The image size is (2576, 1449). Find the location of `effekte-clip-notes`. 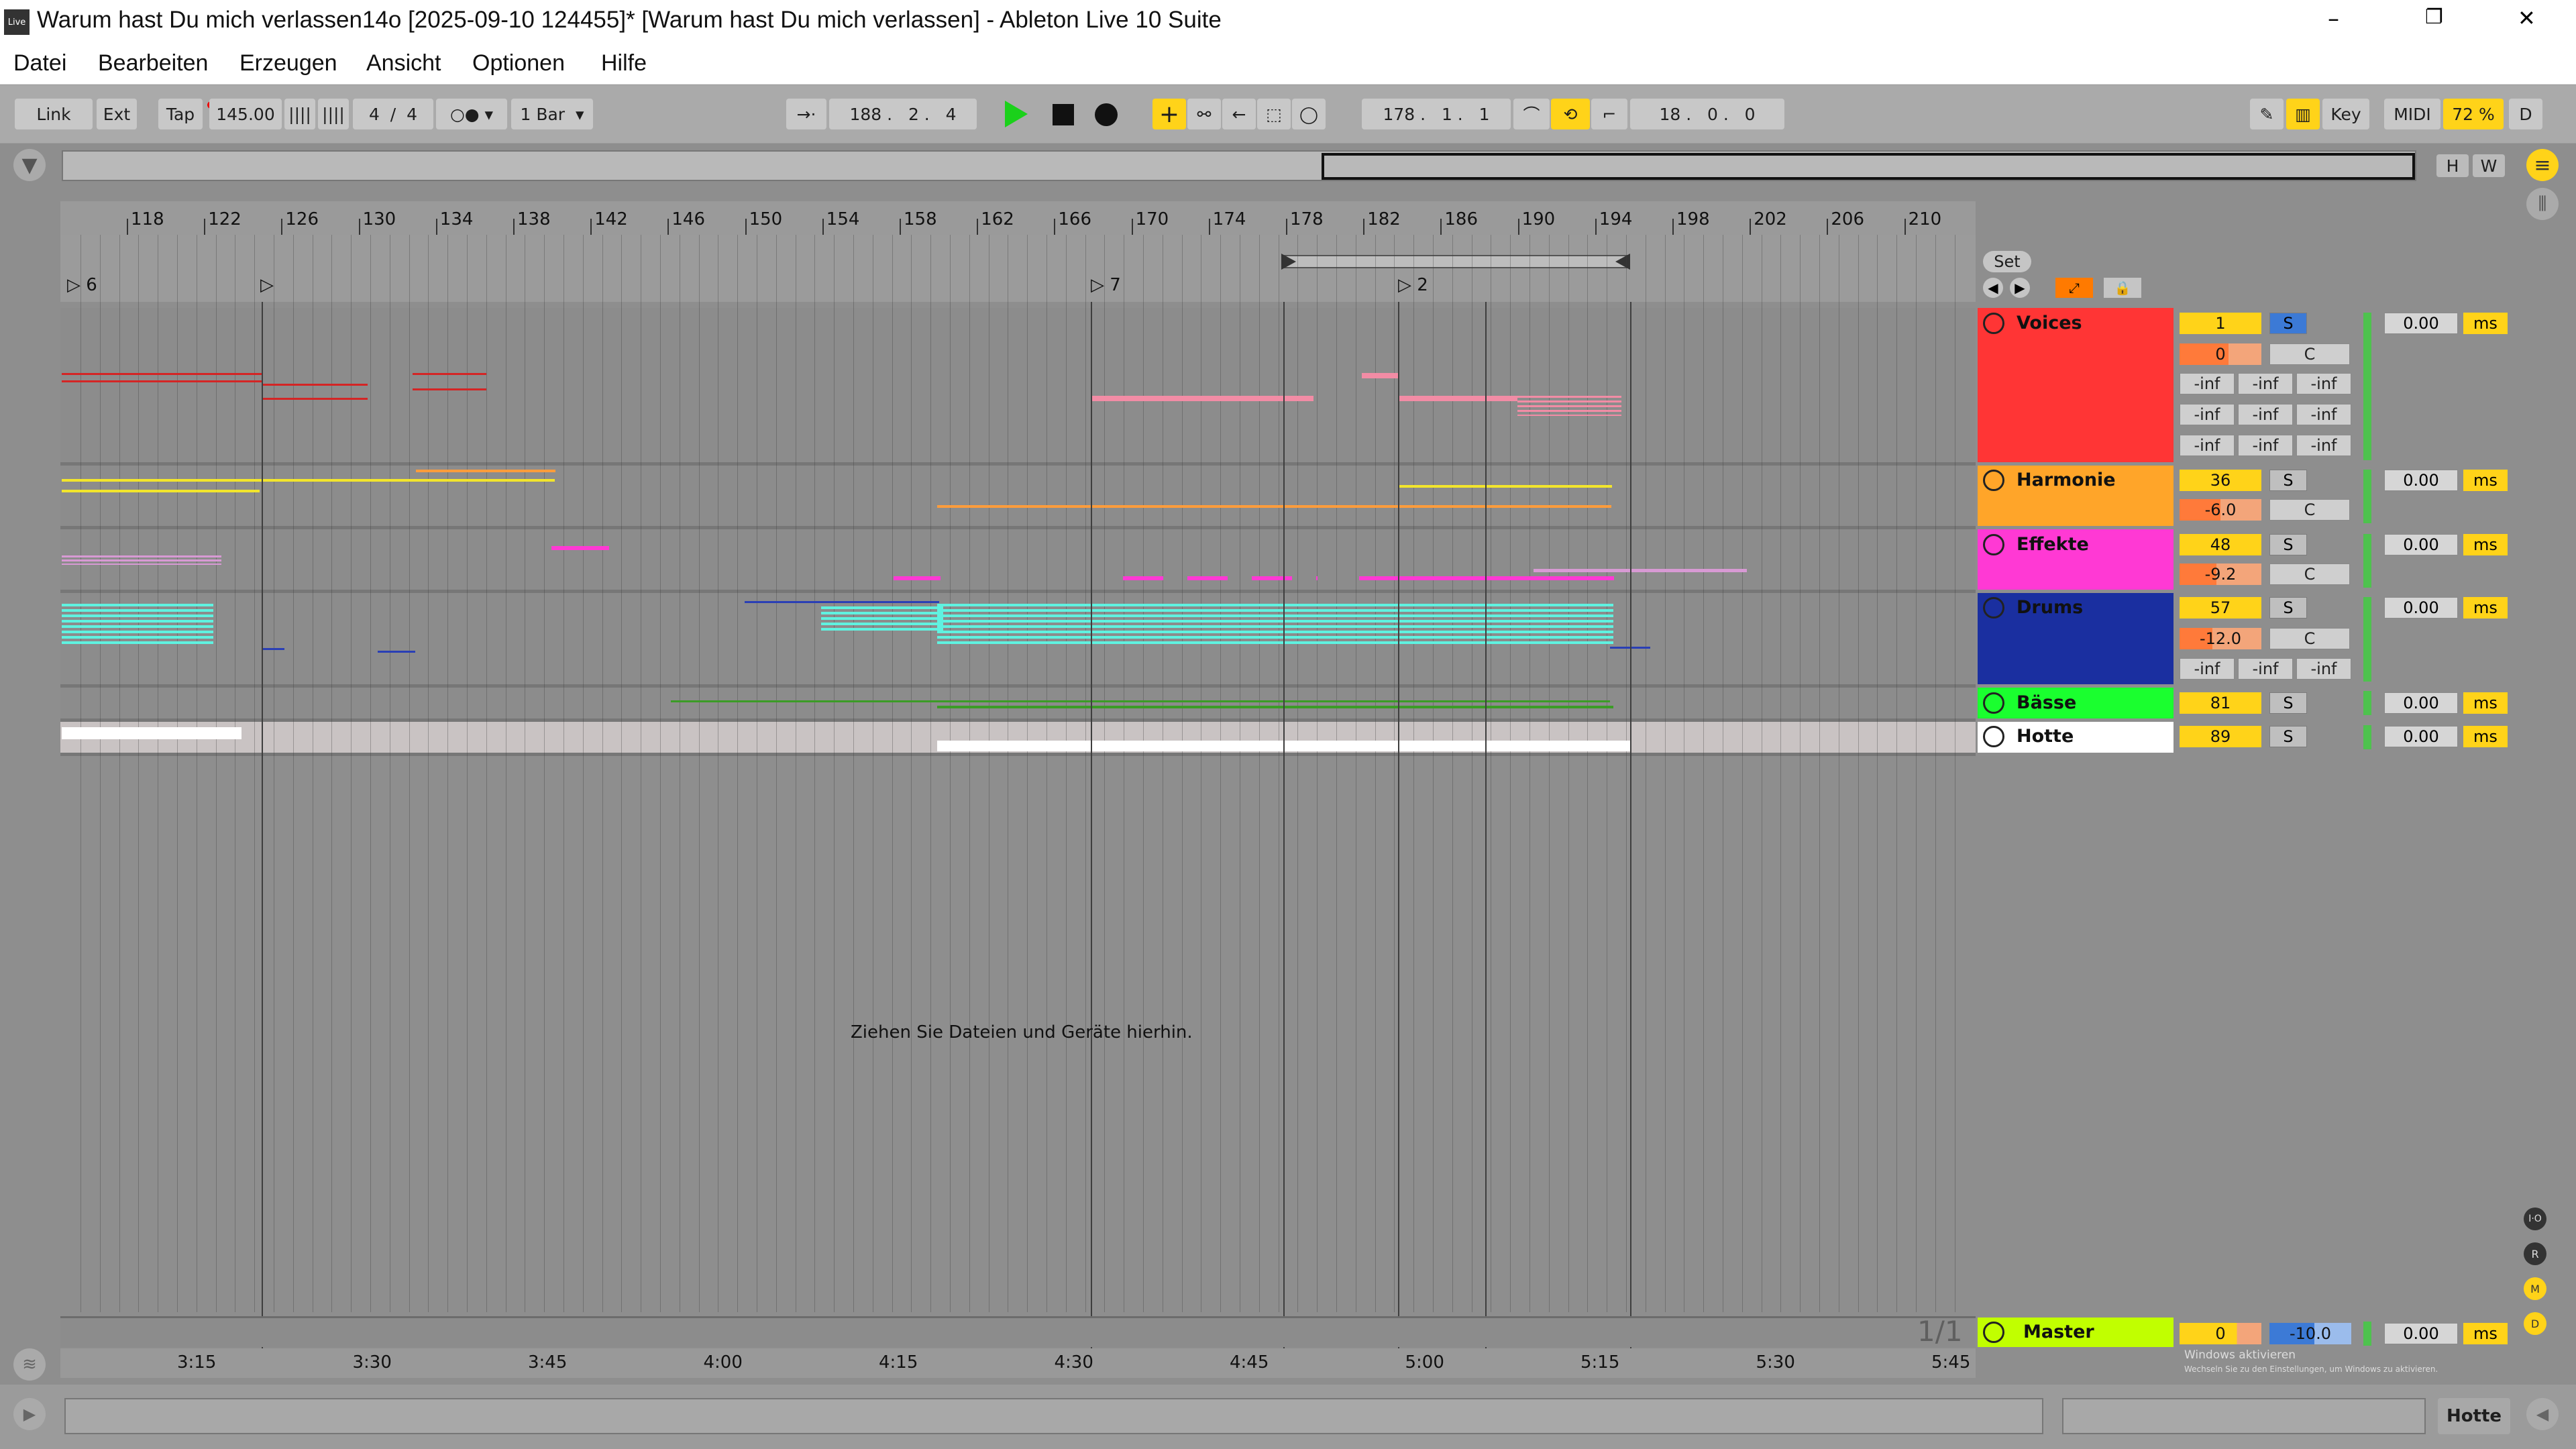

effekte-clip-notes is located at coordinates (1220, 578).